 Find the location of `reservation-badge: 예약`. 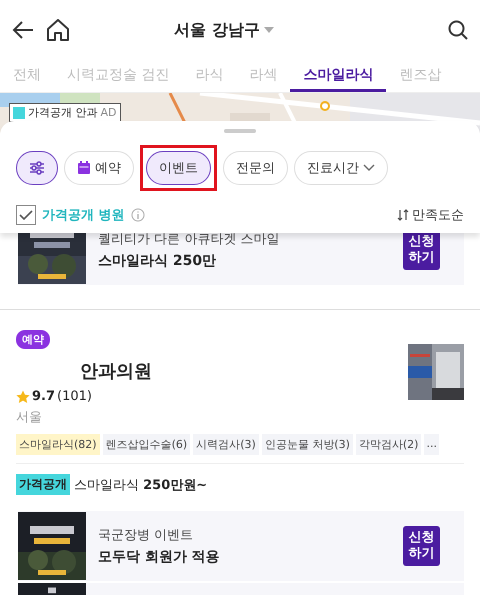

reservation-badge: 예약 is located at coordinates (33, 339).